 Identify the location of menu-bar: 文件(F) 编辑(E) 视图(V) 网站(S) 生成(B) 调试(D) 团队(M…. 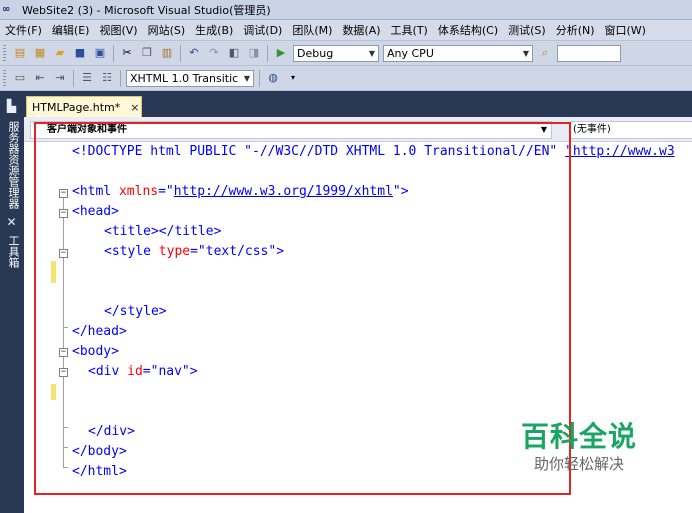
(346, 30).